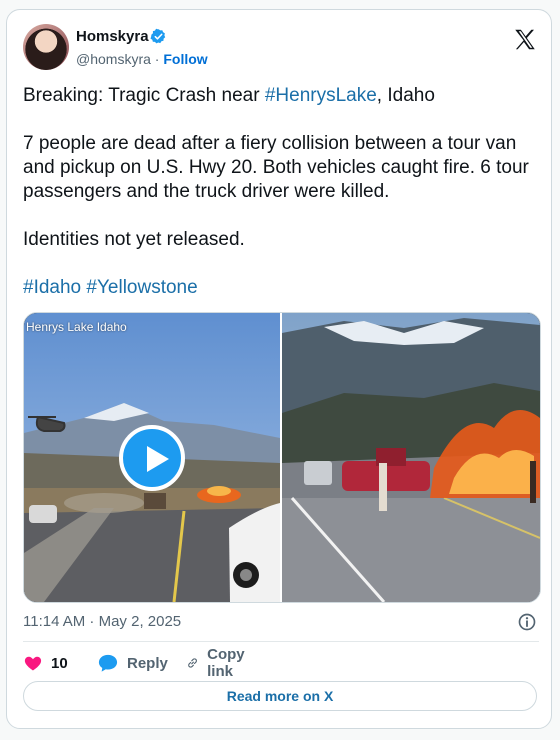 The image size is (560, 740). Describe the element at coordinates (59, 663) in the screenshot. I see `like-count: 10` at that location.